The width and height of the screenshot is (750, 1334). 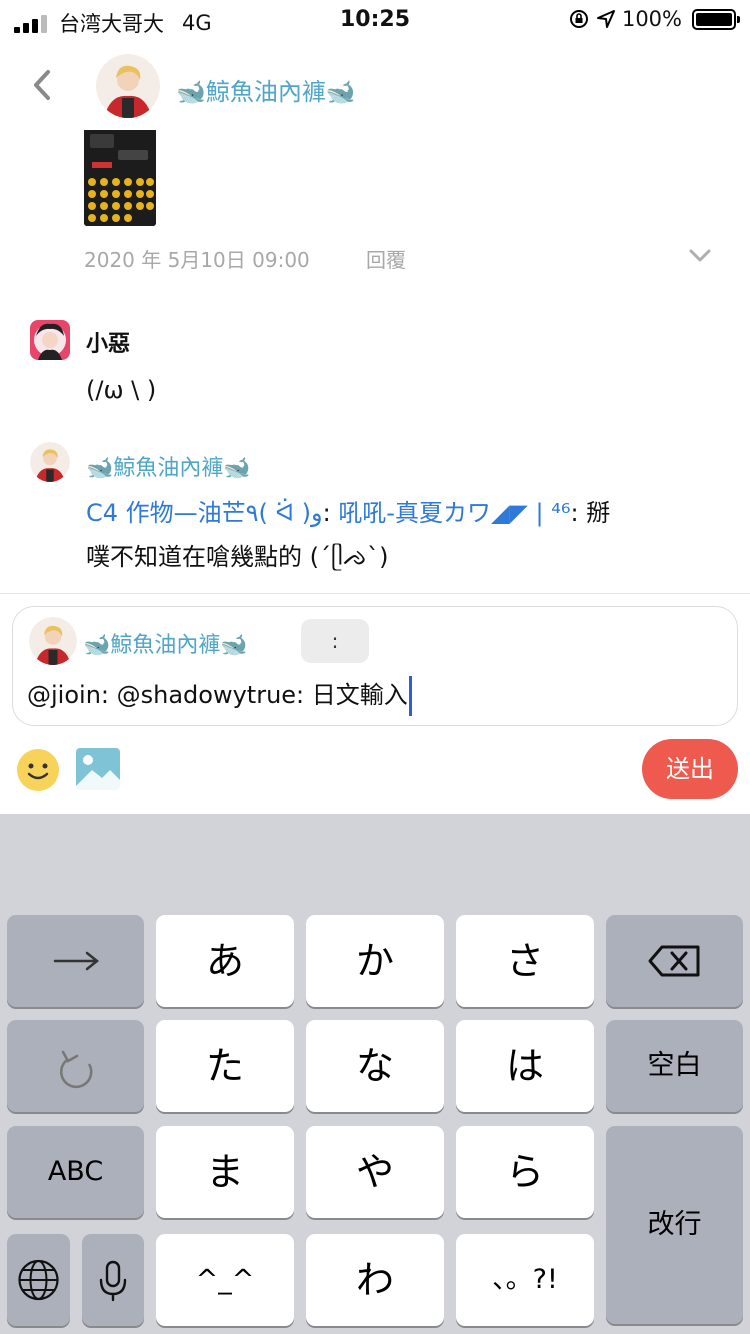 I want to click on key-globe, so click(x=38, y=1280).